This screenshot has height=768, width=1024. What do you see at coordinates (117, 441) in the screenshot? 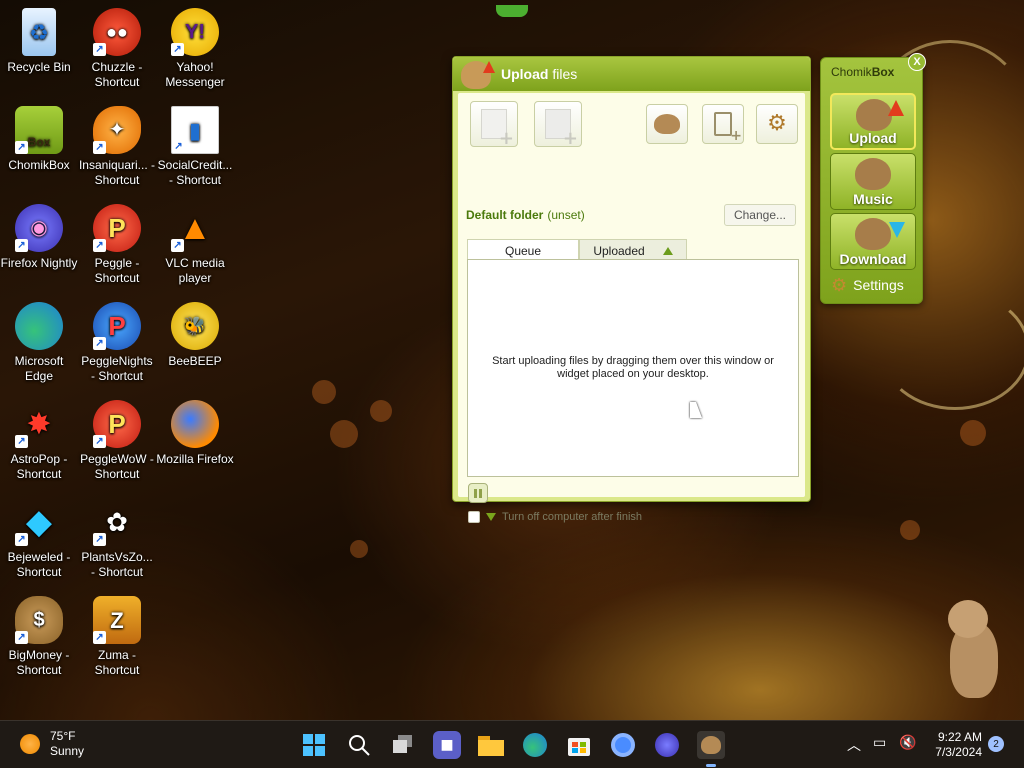
I see `desktop-icon-peggle-wow: P ↗ PeggleWoW - Shortcut` at bounding box center [117, 441].